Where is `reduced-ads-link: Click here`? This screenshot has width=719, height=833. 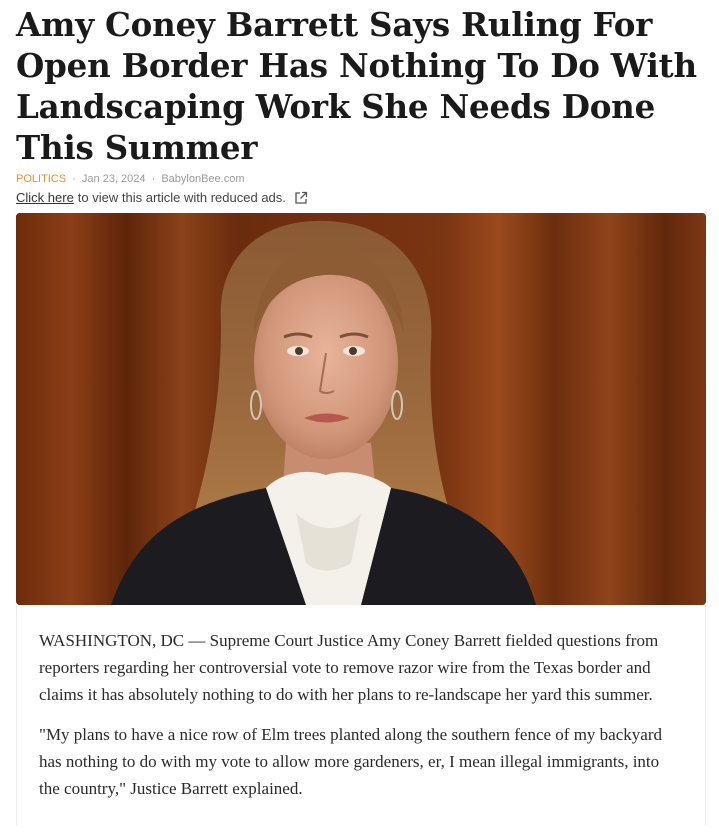 reduced-ads-link: Click here is located at coordinates (45, 197).